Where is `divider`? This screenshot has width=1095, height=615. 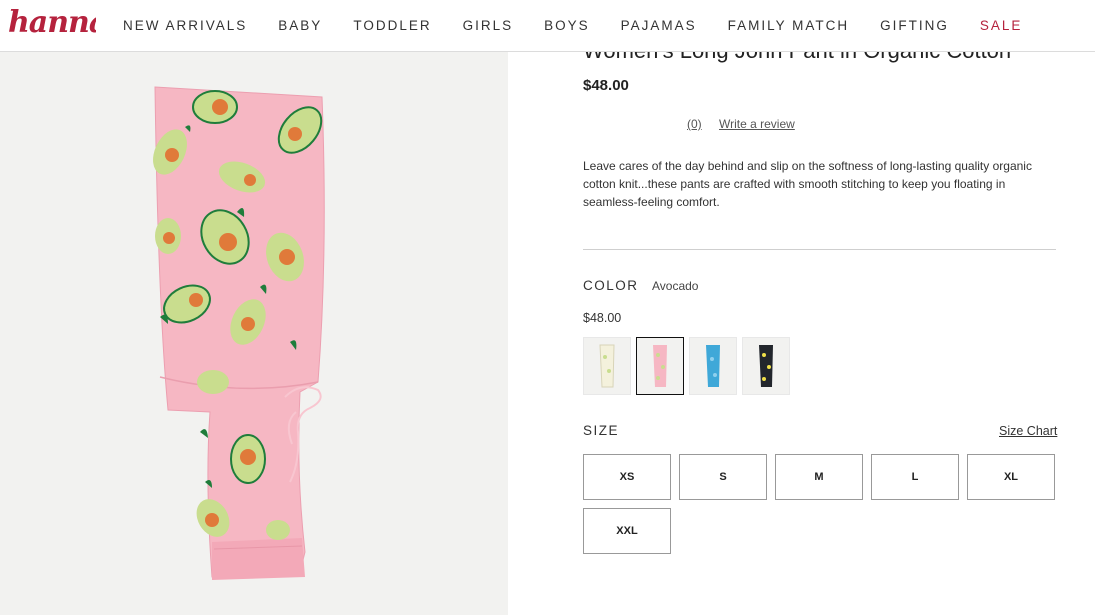 divider is located at coordinates (819, 249).